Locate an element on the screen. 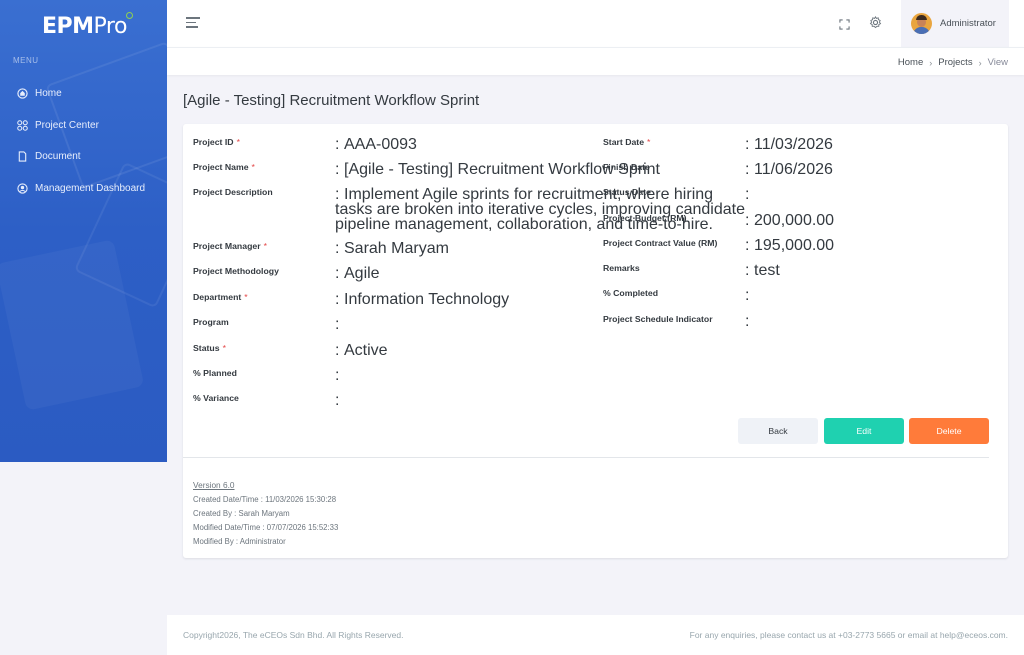 Image resolution: width=1024 pixels, height=655 pixels. user-circle-icon is located at coordinates (22, 188).